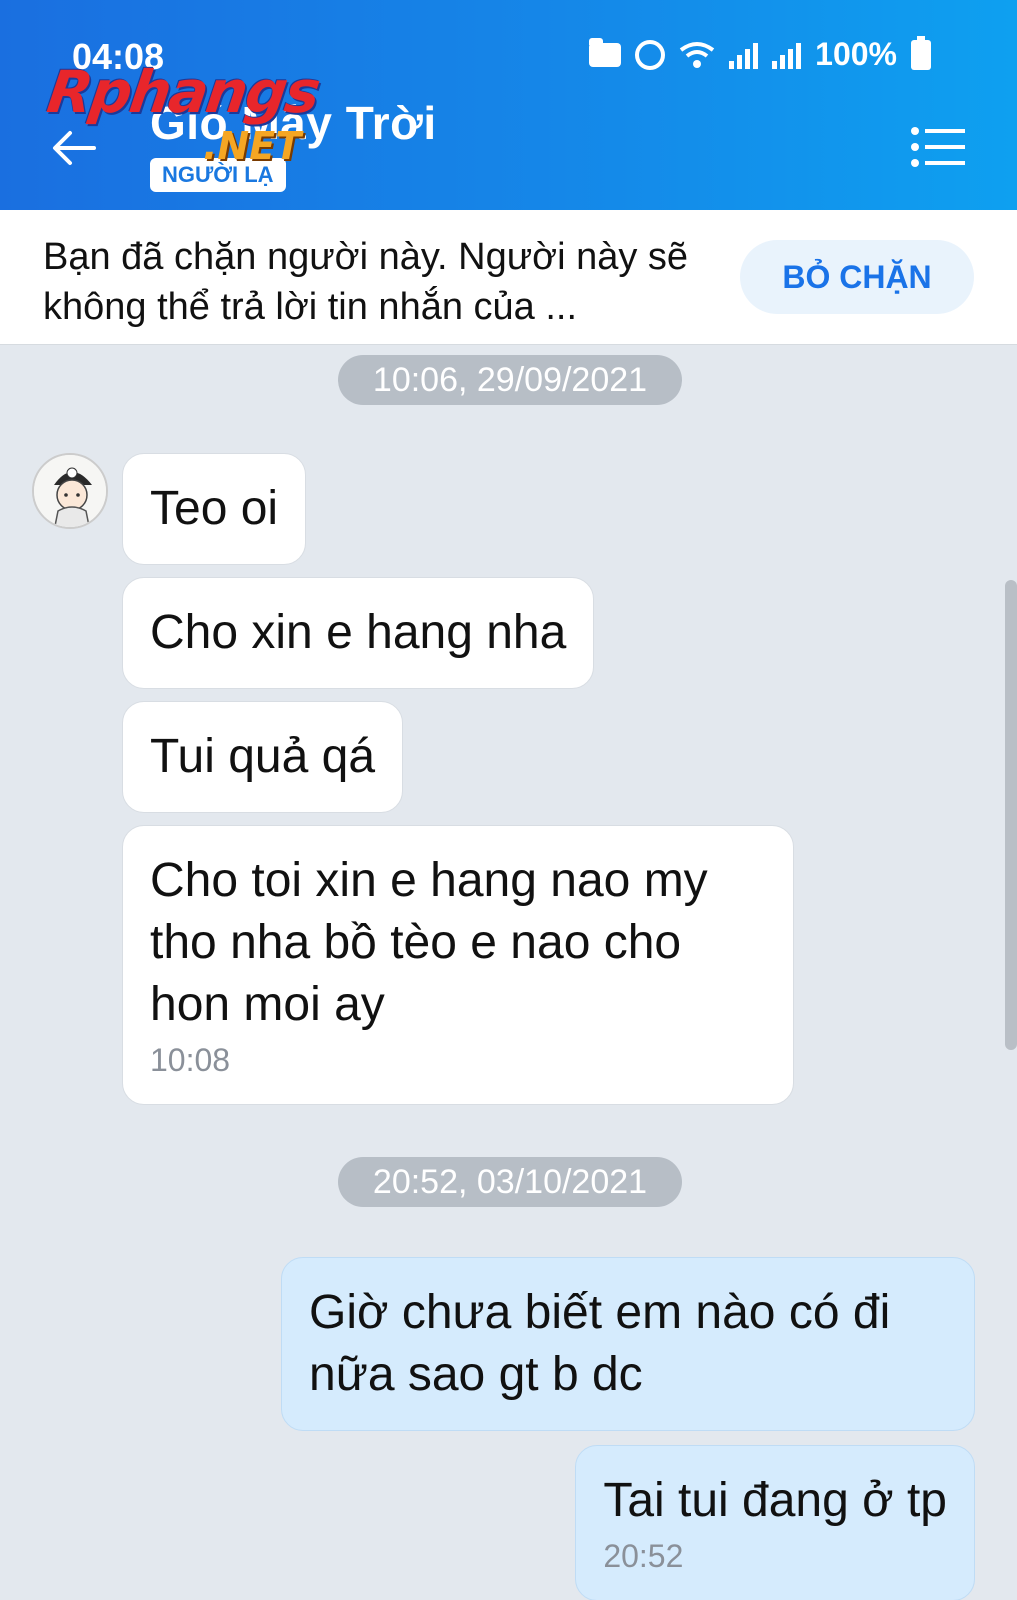 This screenshot has width=1017, height=1600. What do you see at coordinates (183, 92) in the screenshot?
I see `watermark-main: Rphangs` at bounding box center [183, 92].